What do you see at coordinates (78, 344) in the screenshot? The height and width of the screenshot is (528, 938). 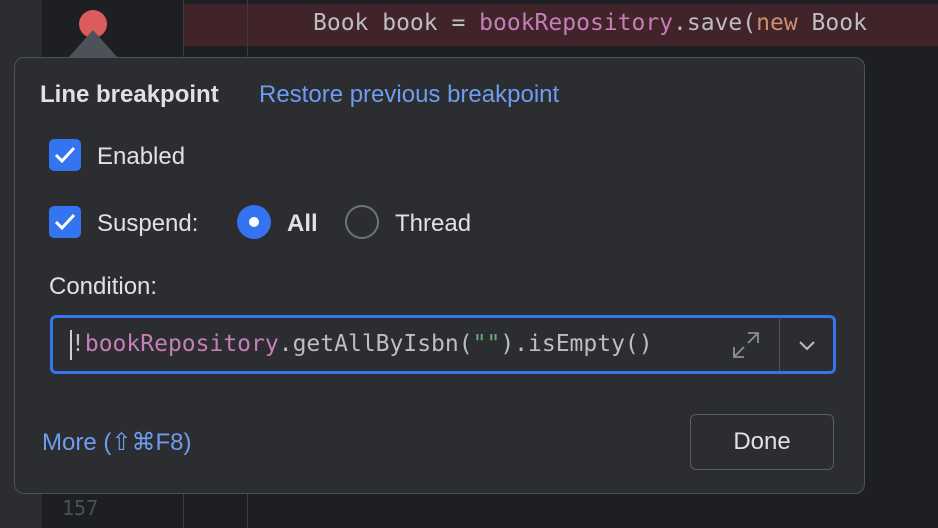 I see `cond-text: !` at bounding box center [78, 344].